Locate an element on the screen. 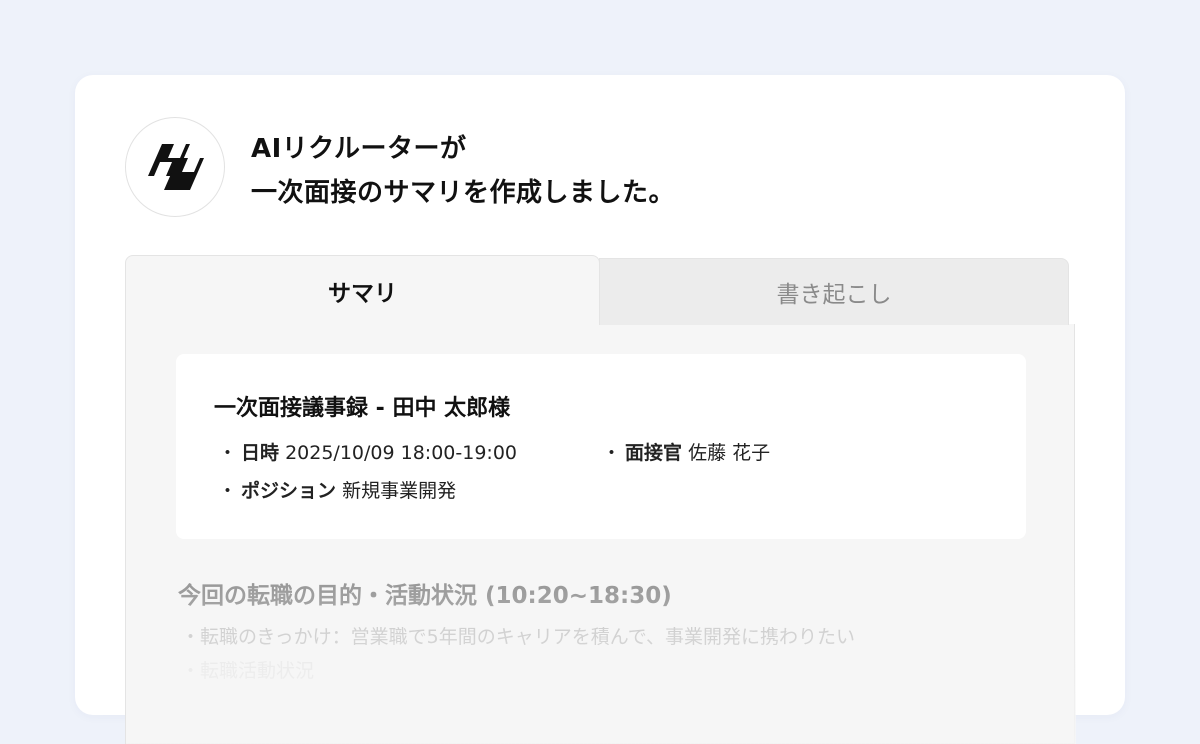 Image resolution: width=1200 pixels, height=744 pixels. meta-interviewer-value: 佐藤 花子 is located at coordinates (729, 453).